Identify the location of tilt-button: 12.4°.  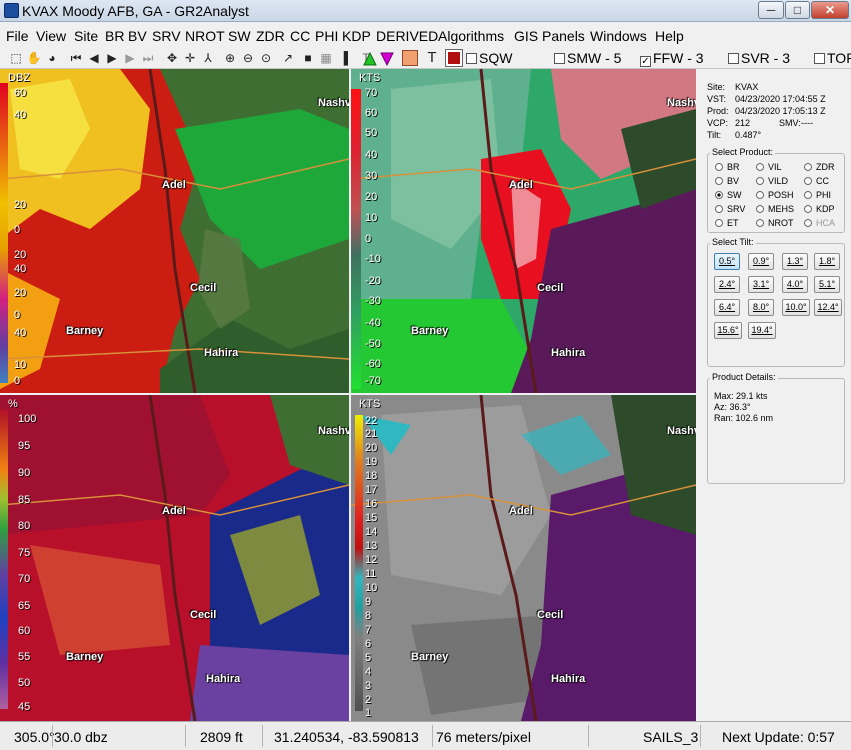
(828, 307).